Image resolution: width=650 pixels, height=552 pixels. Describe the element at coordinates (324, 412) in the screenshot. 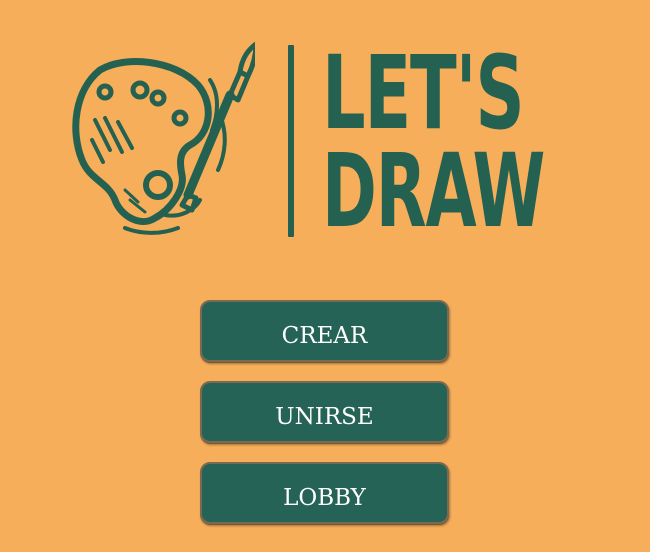

I see `join-button: UNIRSE` at that location.